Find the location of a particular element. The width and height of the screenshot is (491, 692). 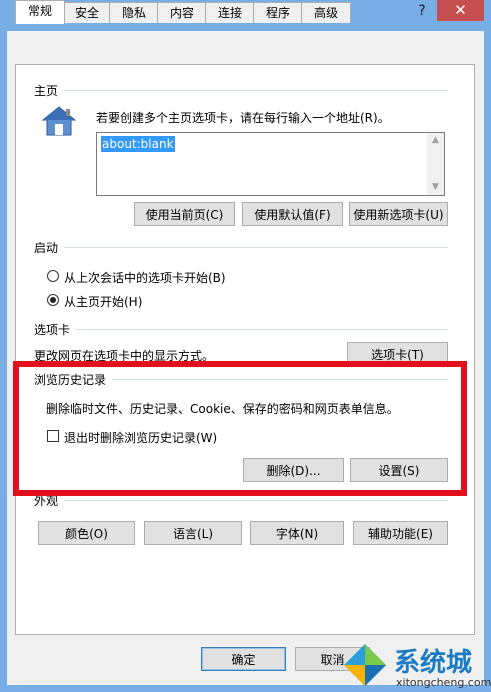

accessibility-button: 辅助功能(E) is located at coordinates (400, 533).